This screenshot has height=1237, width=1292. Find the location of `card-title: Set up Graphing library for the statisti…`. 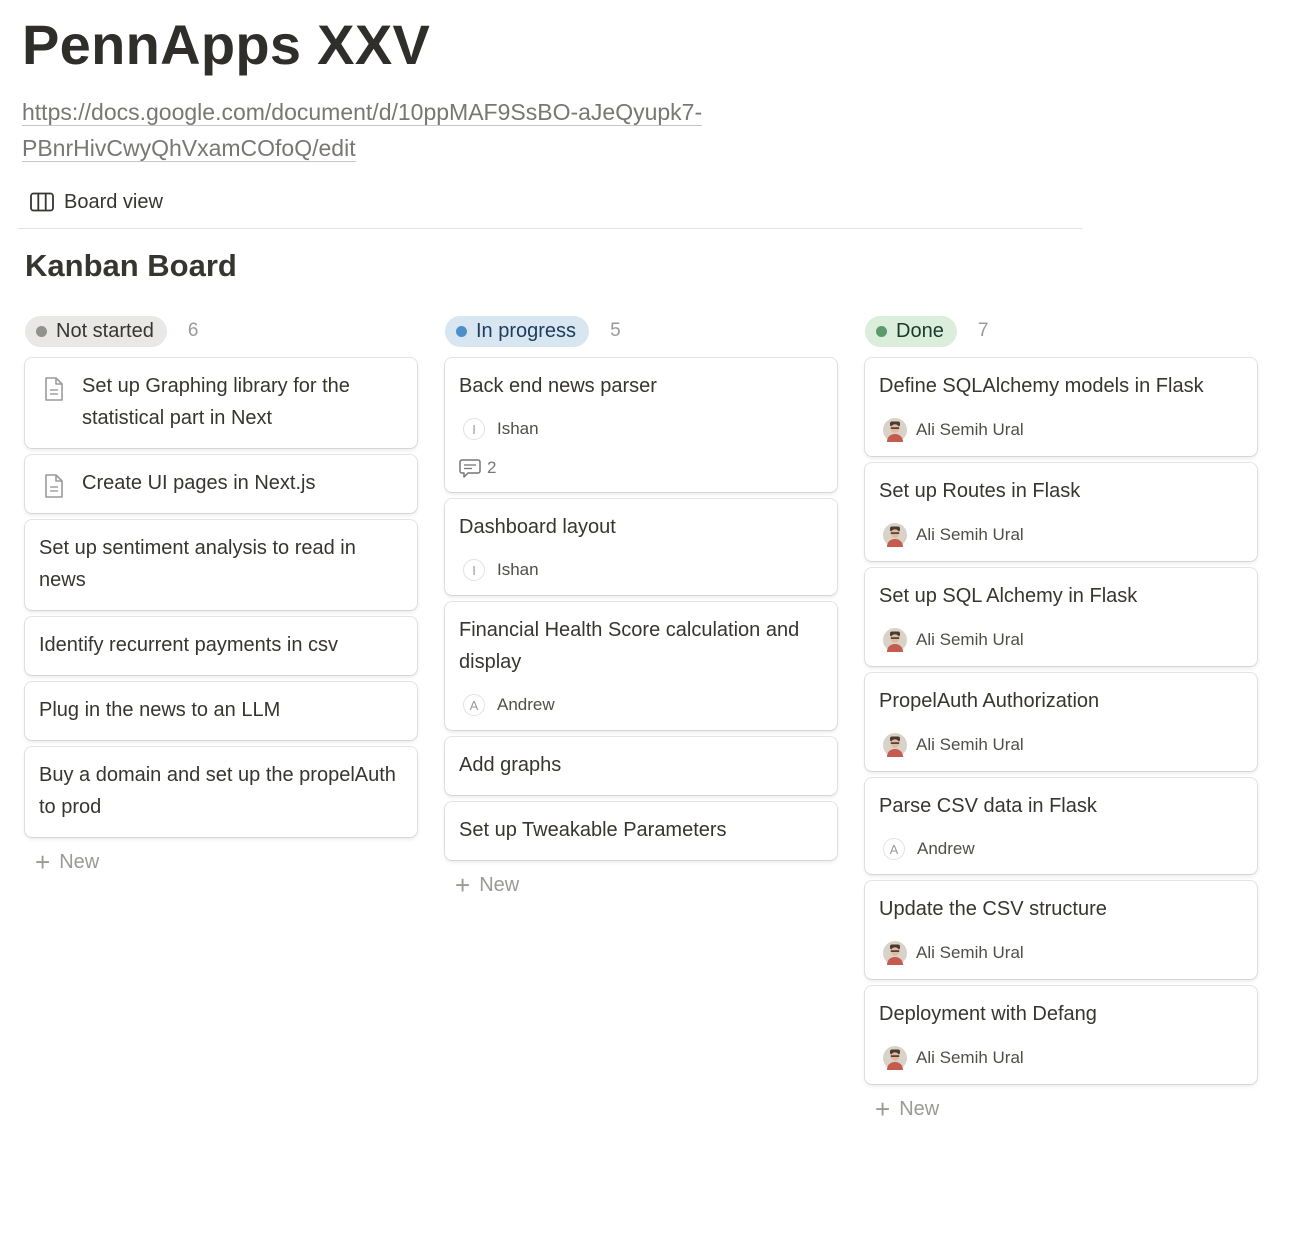

card-title: Set up Graphing library for the statisti… is located at coordinates (216, 402).